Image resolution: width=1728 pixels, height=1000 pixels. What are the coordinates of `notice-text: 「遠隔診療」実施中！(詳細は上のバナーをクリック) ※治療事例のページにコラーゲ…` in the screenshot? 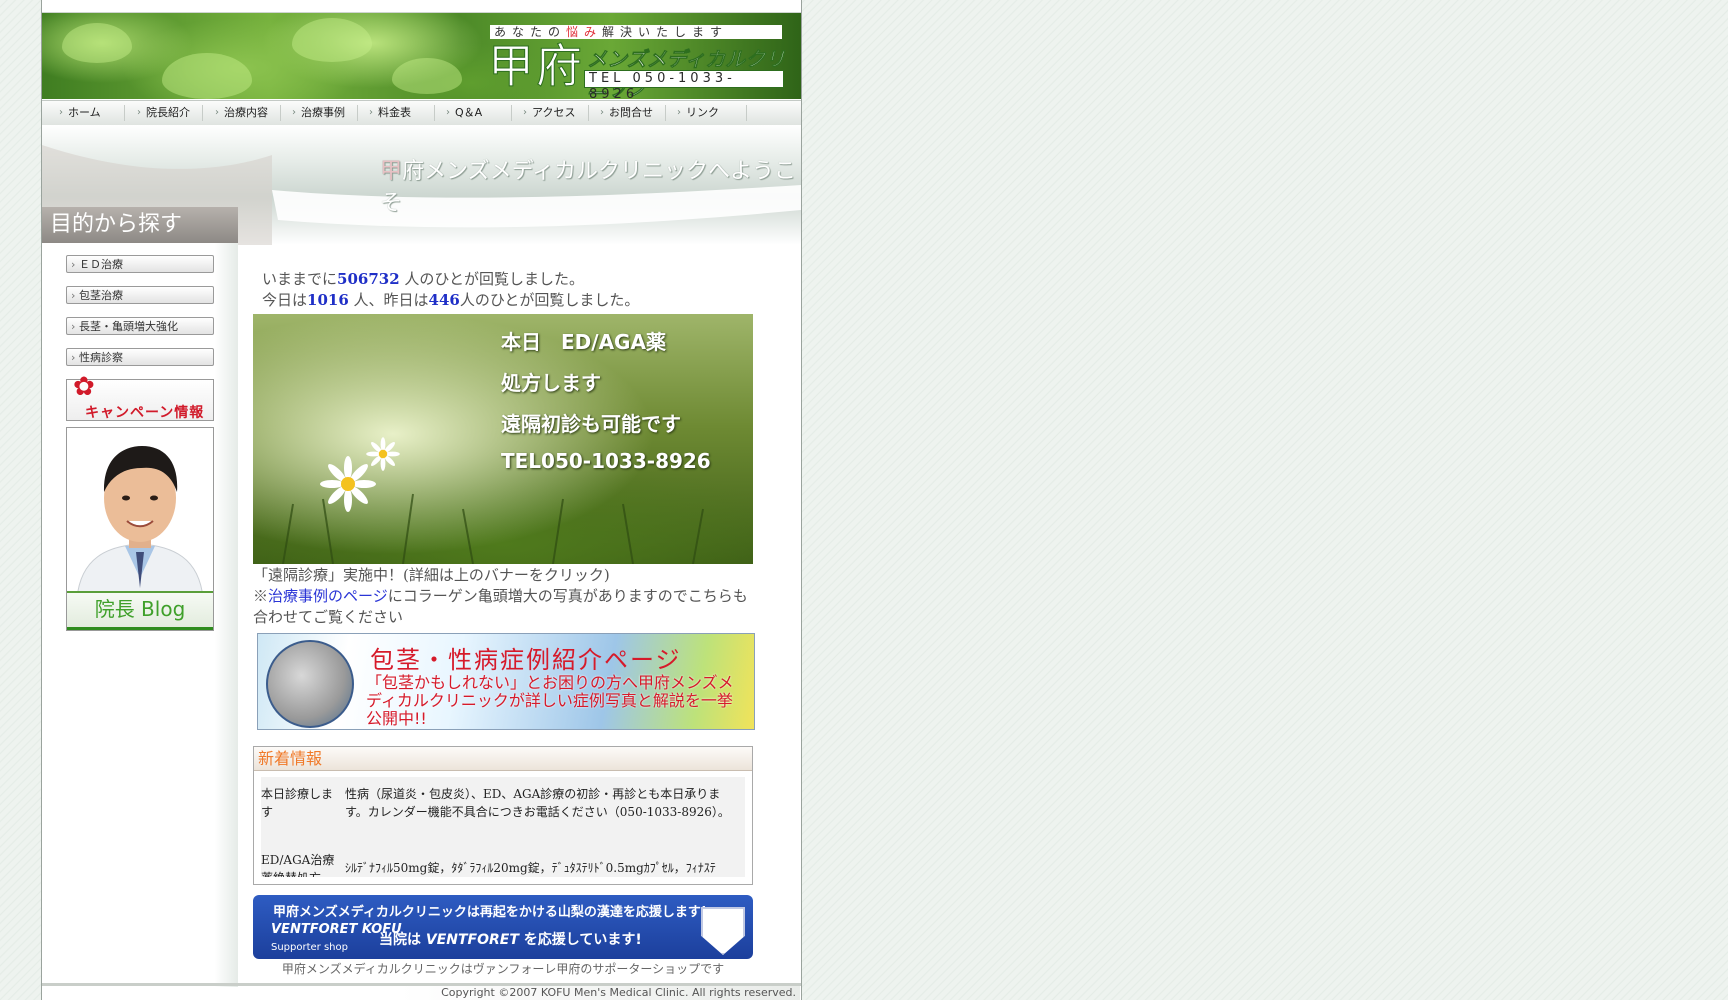 It's located at (503, 596).